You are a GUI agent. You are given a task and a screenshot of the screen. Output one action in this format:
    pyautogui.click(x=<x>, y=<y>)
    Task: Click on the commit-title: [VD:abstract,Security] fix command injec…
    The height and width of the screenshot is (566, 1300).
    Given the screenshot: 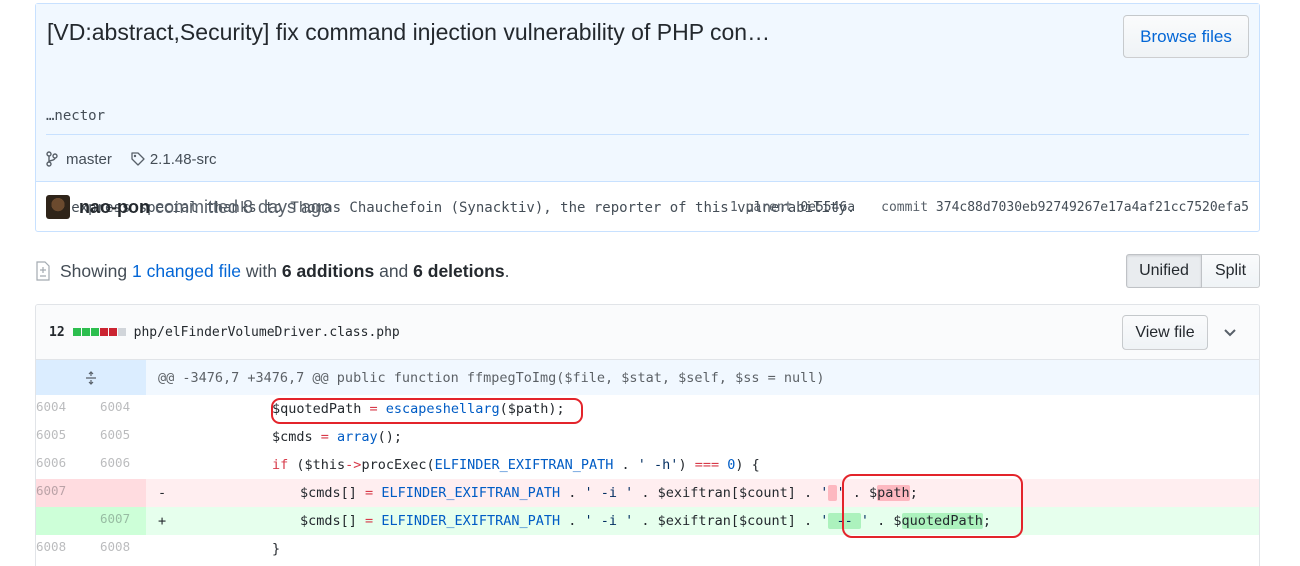 What is the action you would take?
    pyautogui.click(x=409, y=32)
    